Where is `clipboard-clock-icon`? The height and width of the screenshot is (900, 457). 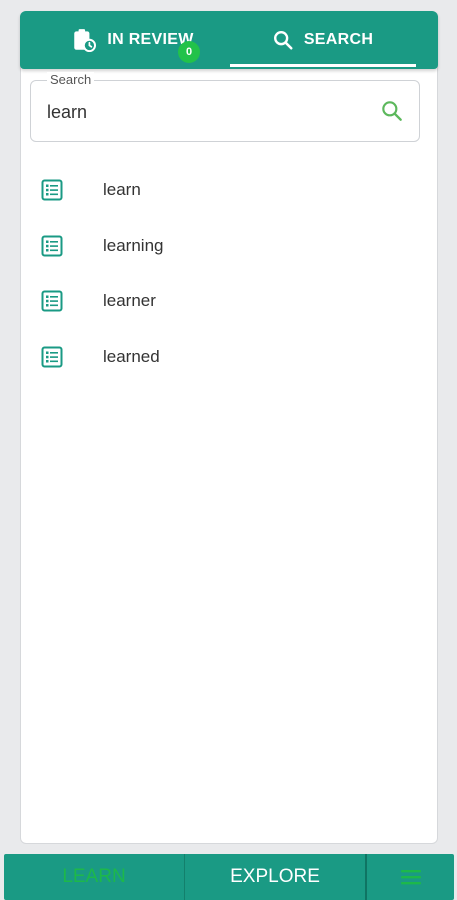
clipboard-clock-icon is located at coordinates (85, 41).